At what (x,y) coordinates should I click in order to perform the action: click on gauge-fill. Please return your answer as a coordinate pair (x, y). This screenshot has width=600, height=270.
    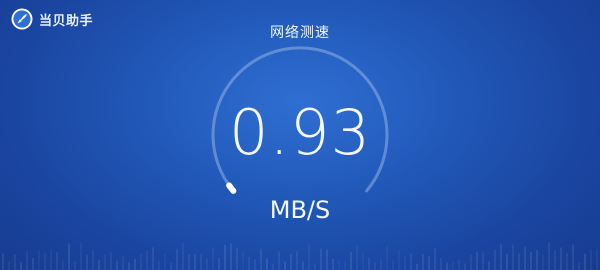
    Looking at the image, I should click on (231, 188).